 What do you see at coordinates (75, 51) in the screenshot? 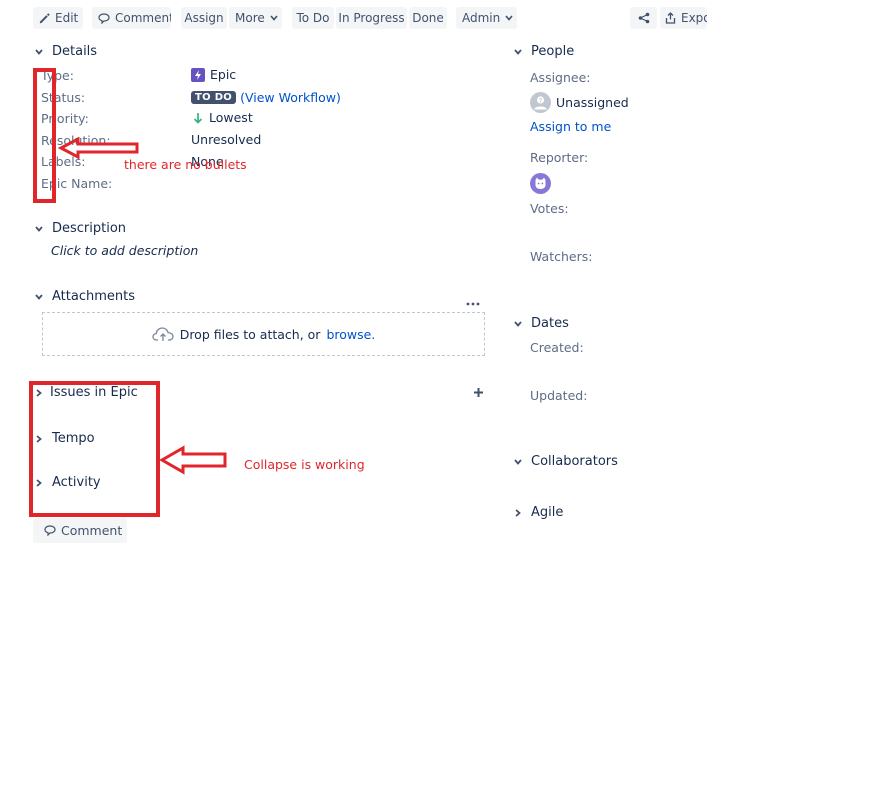
I see `details-heading: Details` at bounding box center [75, 51].